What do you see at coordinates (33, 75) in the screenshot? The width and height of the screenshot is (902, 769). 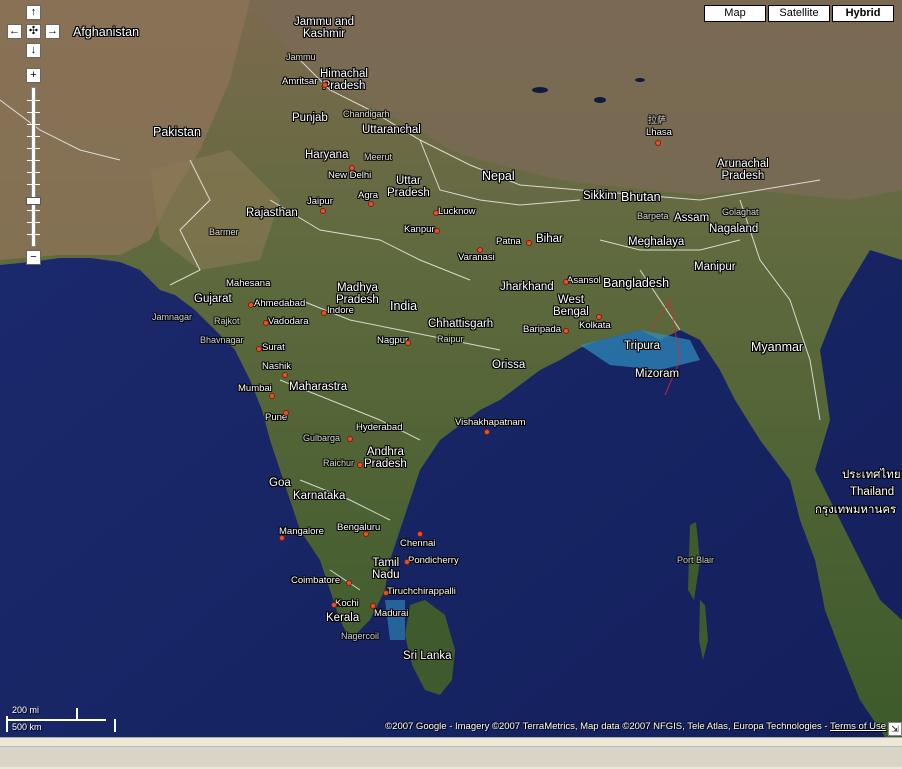 I see `zoom-in-button: +` at bounding box center [33, 75].